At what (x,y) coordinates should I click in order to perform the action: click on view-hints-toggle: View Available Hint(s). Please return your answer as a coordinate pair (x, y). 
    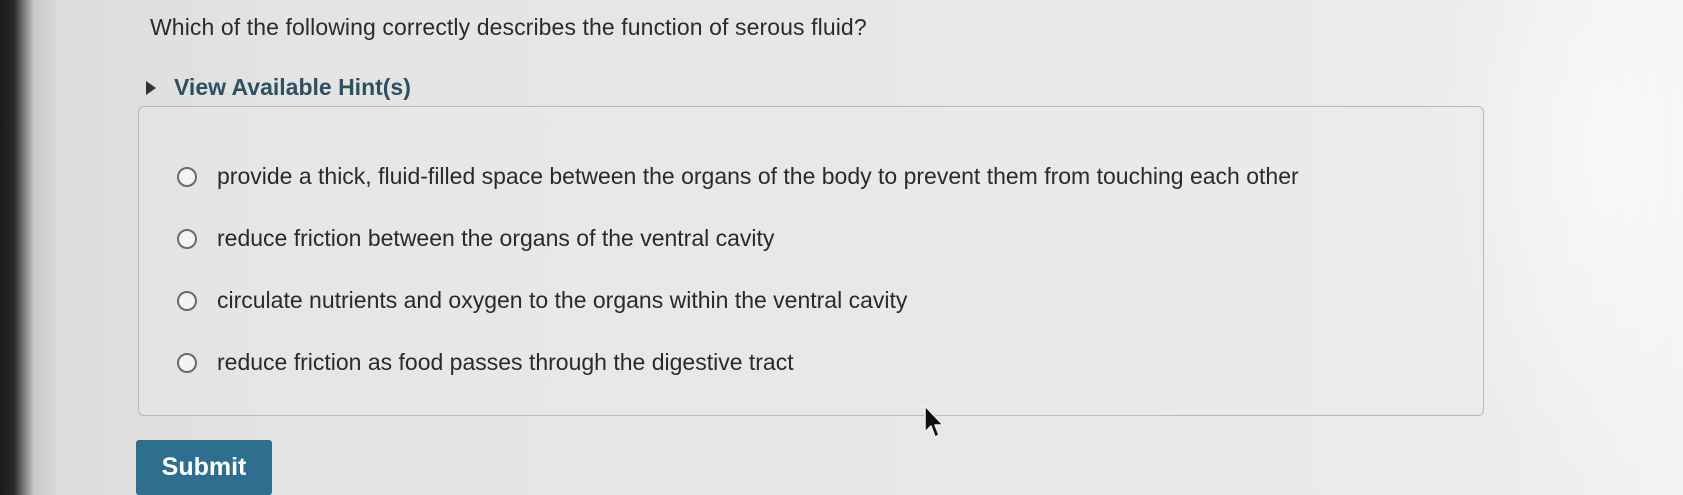
    Looking at the image, I should click on (278, 87).